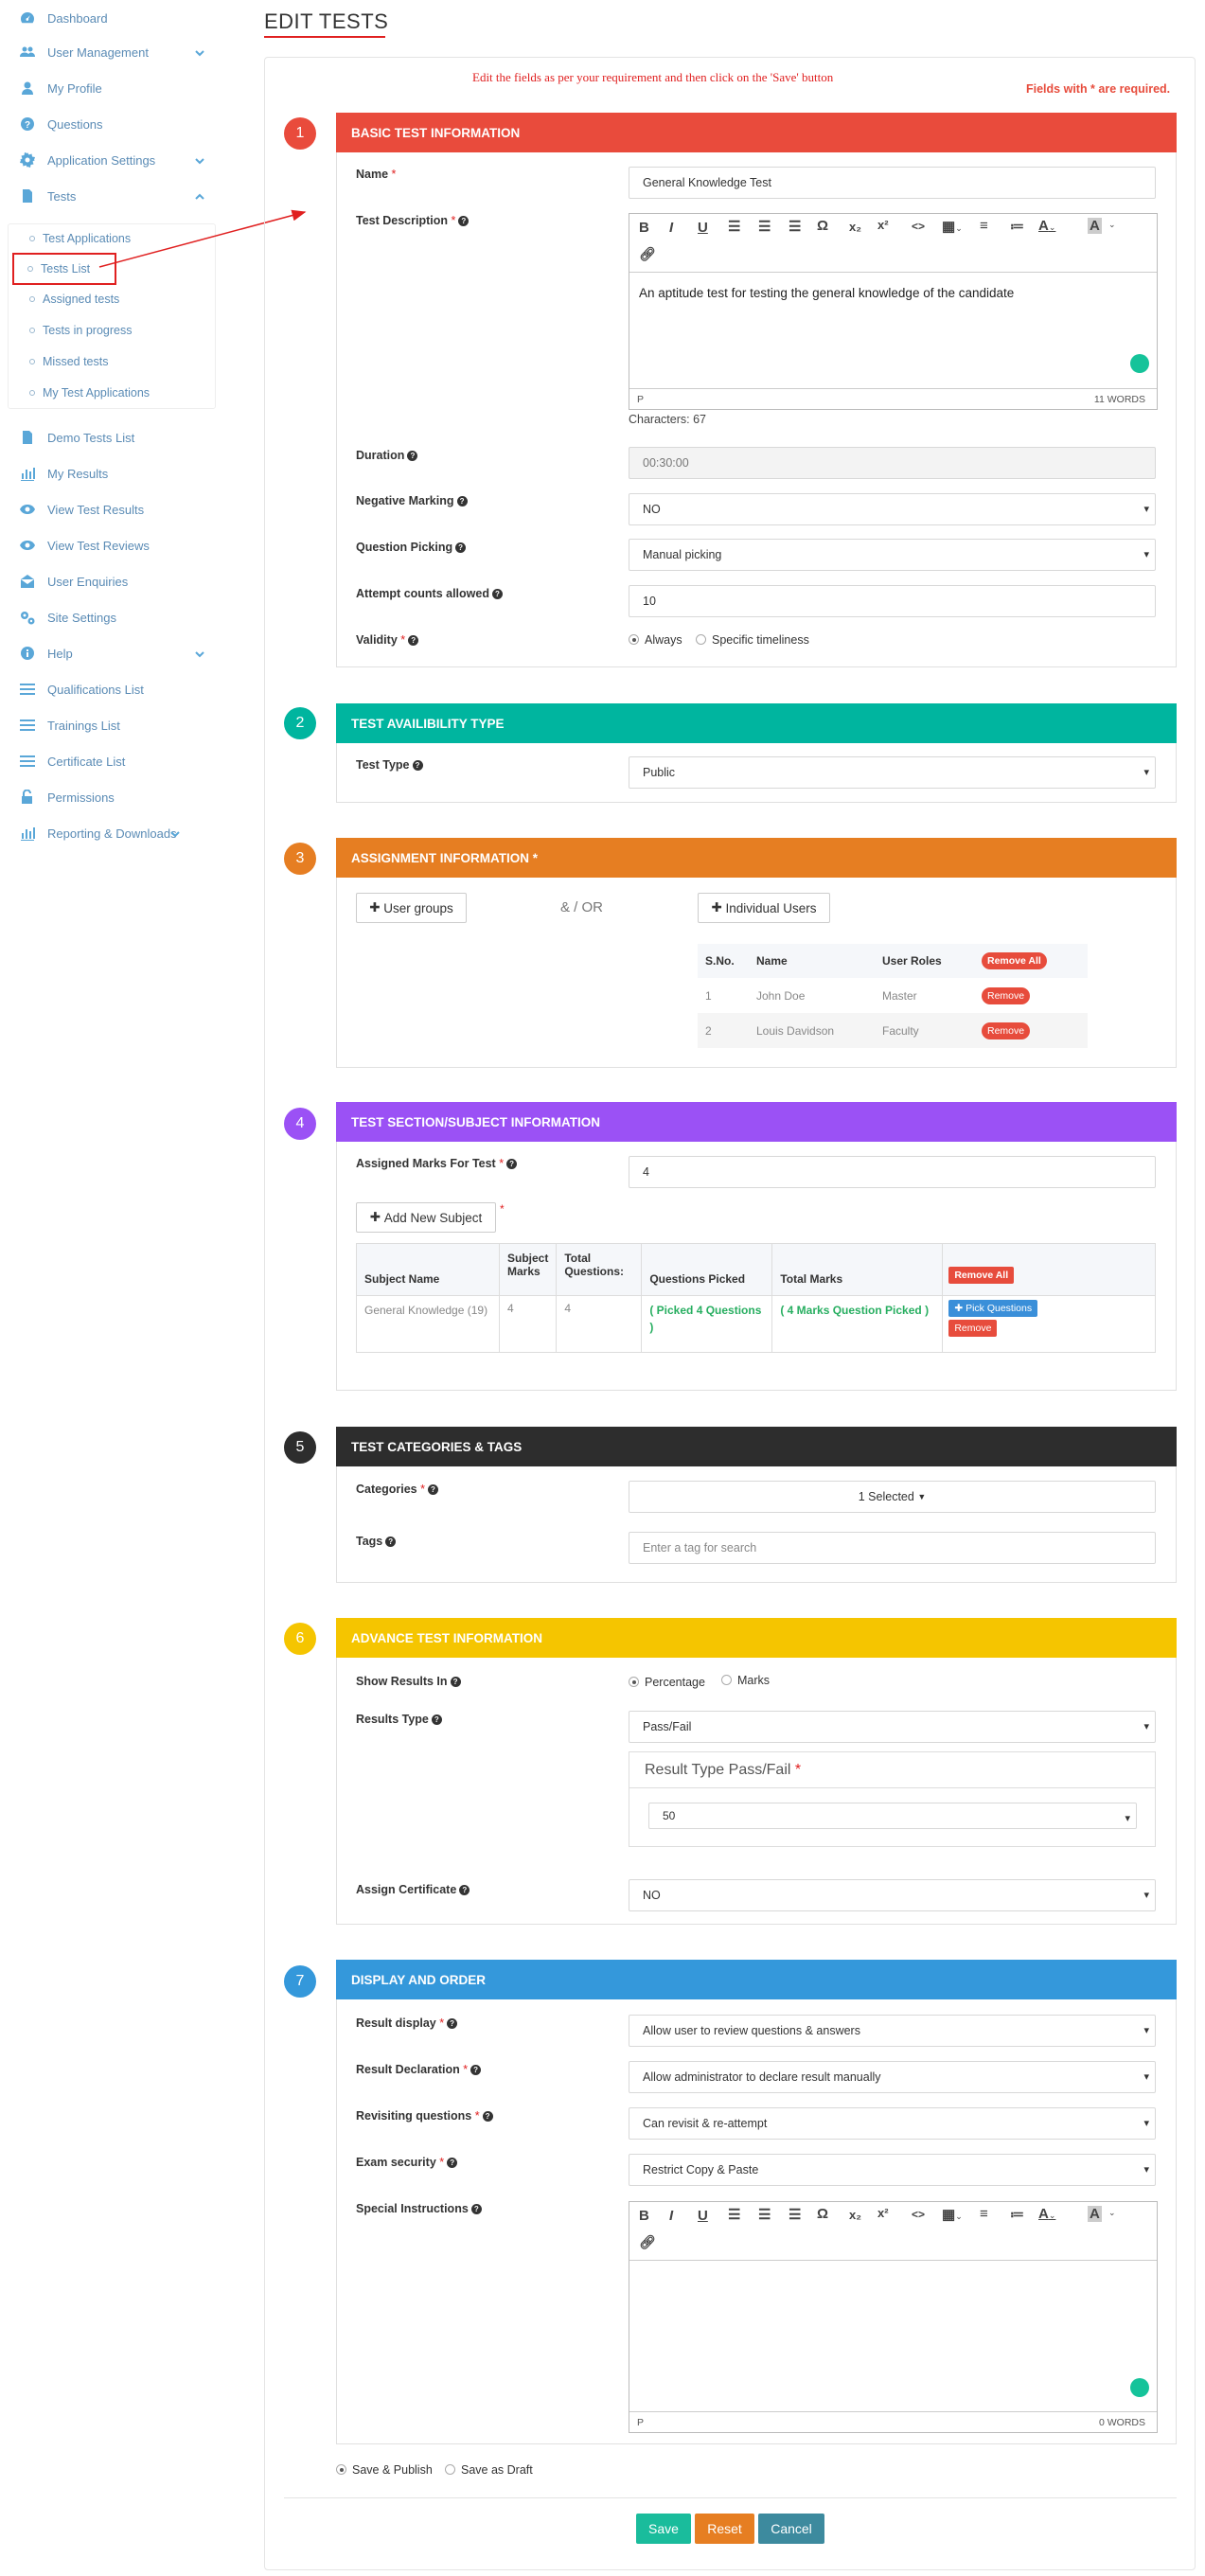 Image resolution: width=1205 pixels, height=2576 pixels. I want to click on col-sno: S.No., so click(720, 961).